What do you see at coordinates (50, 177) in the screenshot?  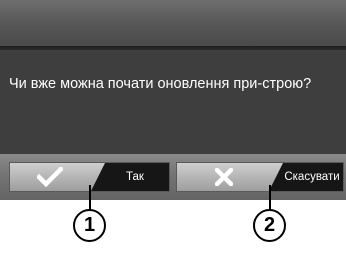 I see `checkmark-icon` at bounding box center [50, 177].